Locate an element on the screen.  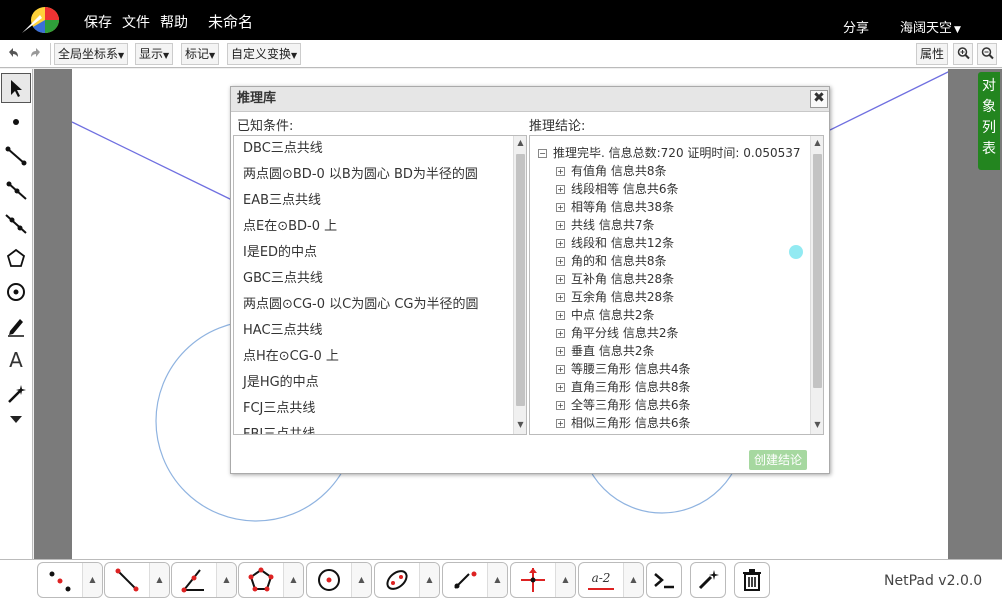
text-tool: A is located at coordinates (16, 360).